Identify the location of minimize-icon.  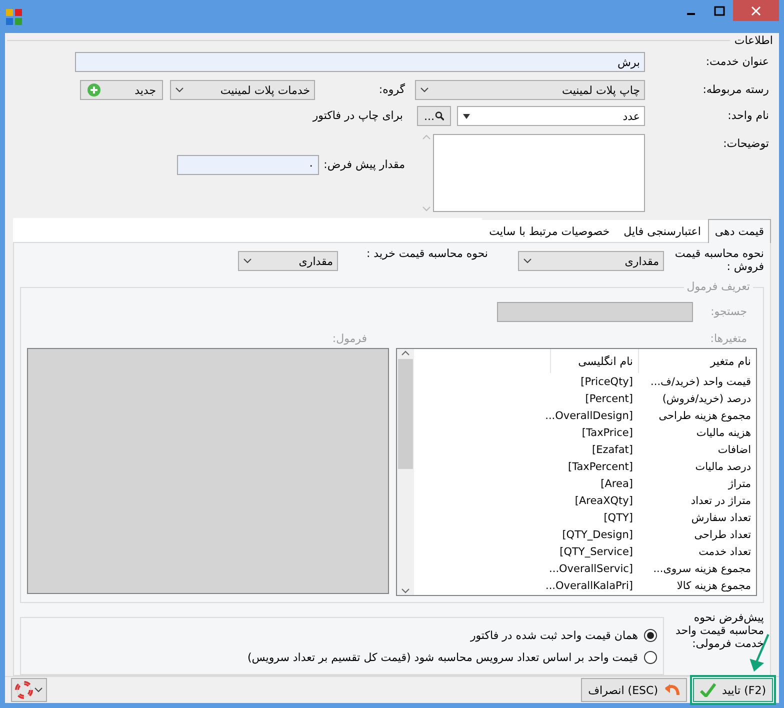
(691, 13).